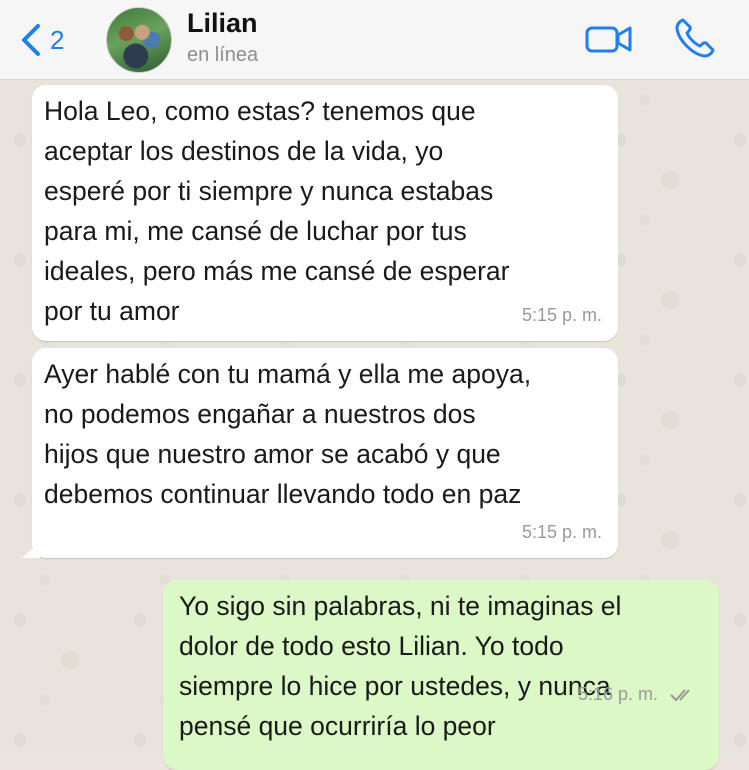  Describe the element at coordinates (31, 40) in the screenshot. I see `chevron-left-icon` at that location.